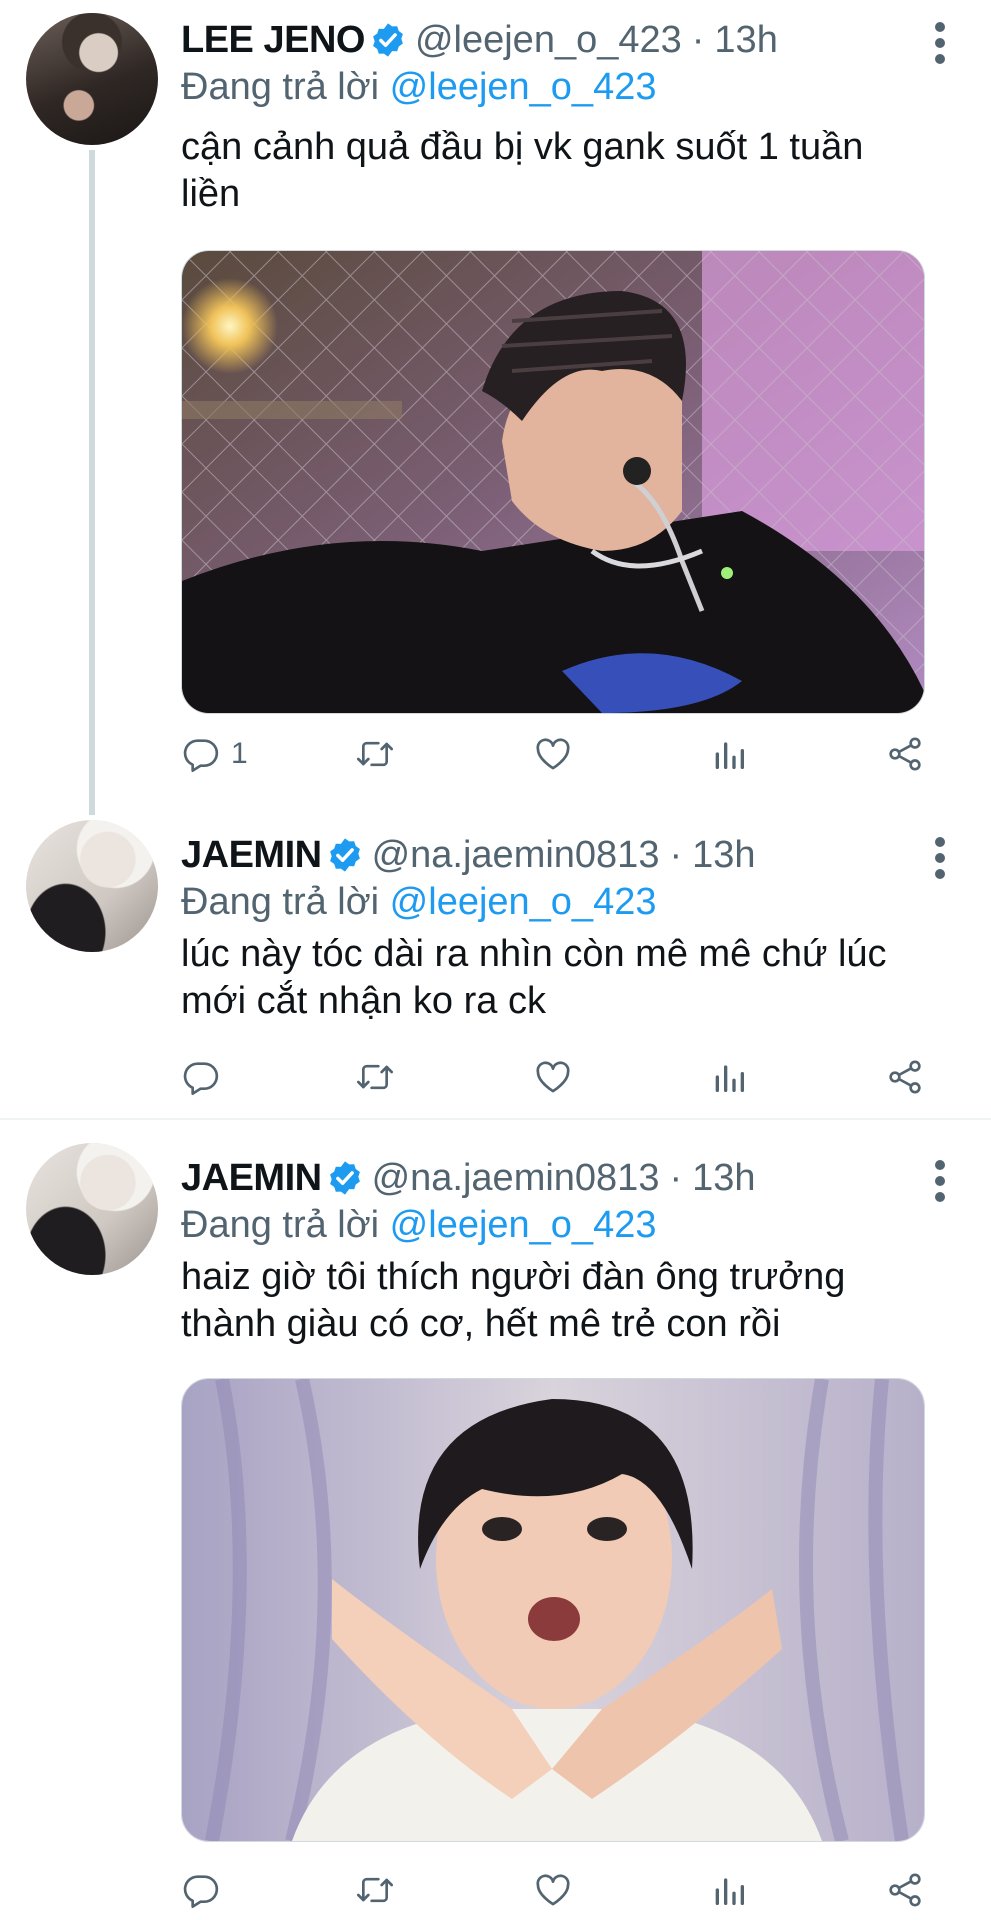 This screenshot has height=1920, width=991. I want to click on thread-connector, so click(92, 482).